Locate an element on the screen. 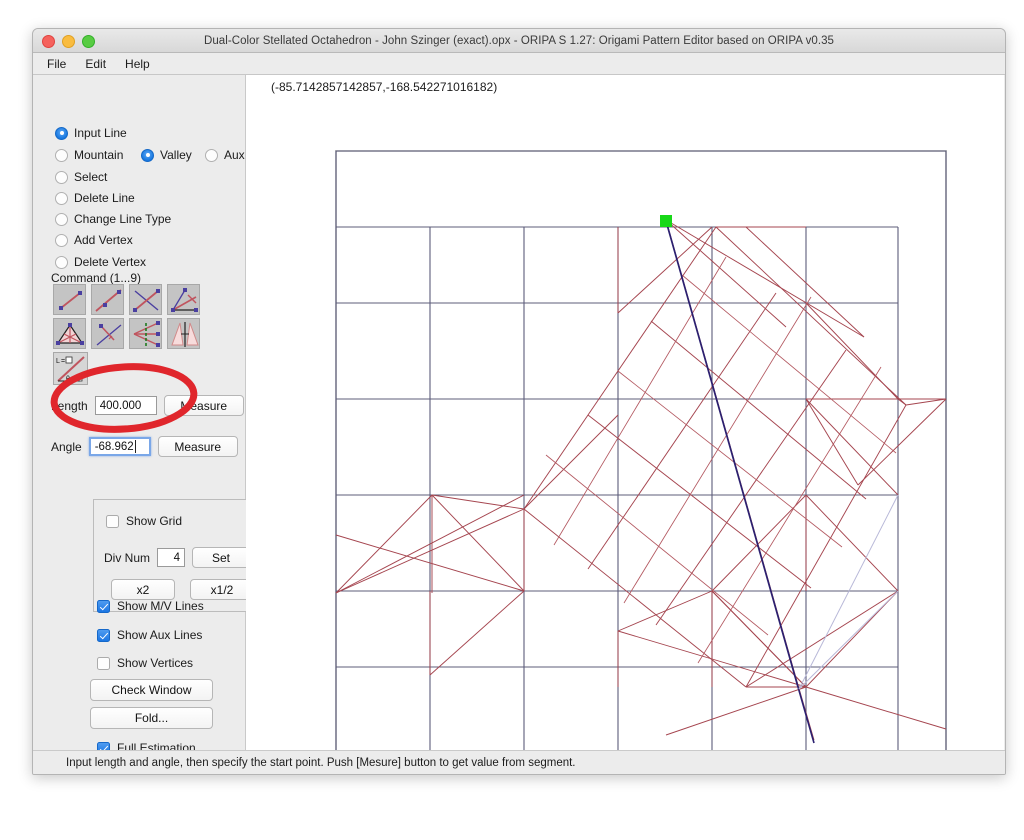 The image size is (1024, 840). mirror-copy-icon is located at coordinates (185, 334).